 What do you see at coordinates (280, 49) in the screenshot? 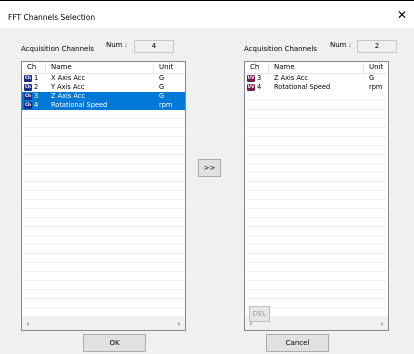
I see `right-section-label: Acquisition Channels` at bounding box center [280, 49].